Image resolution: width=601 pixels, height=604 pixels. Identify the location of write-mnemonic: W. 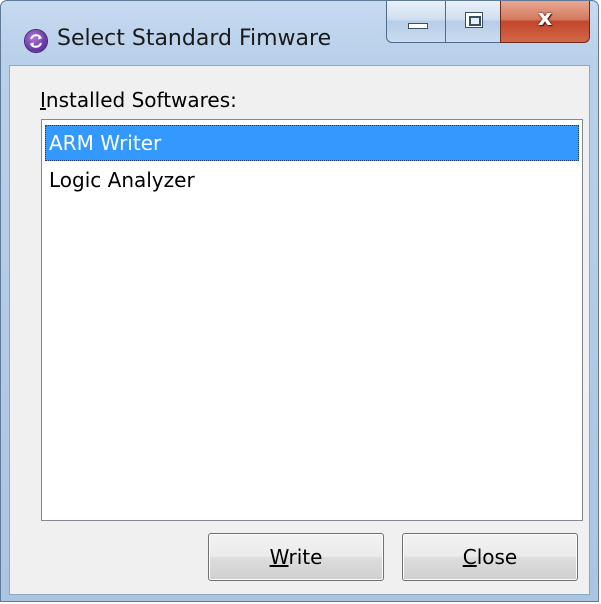
(279, 557).